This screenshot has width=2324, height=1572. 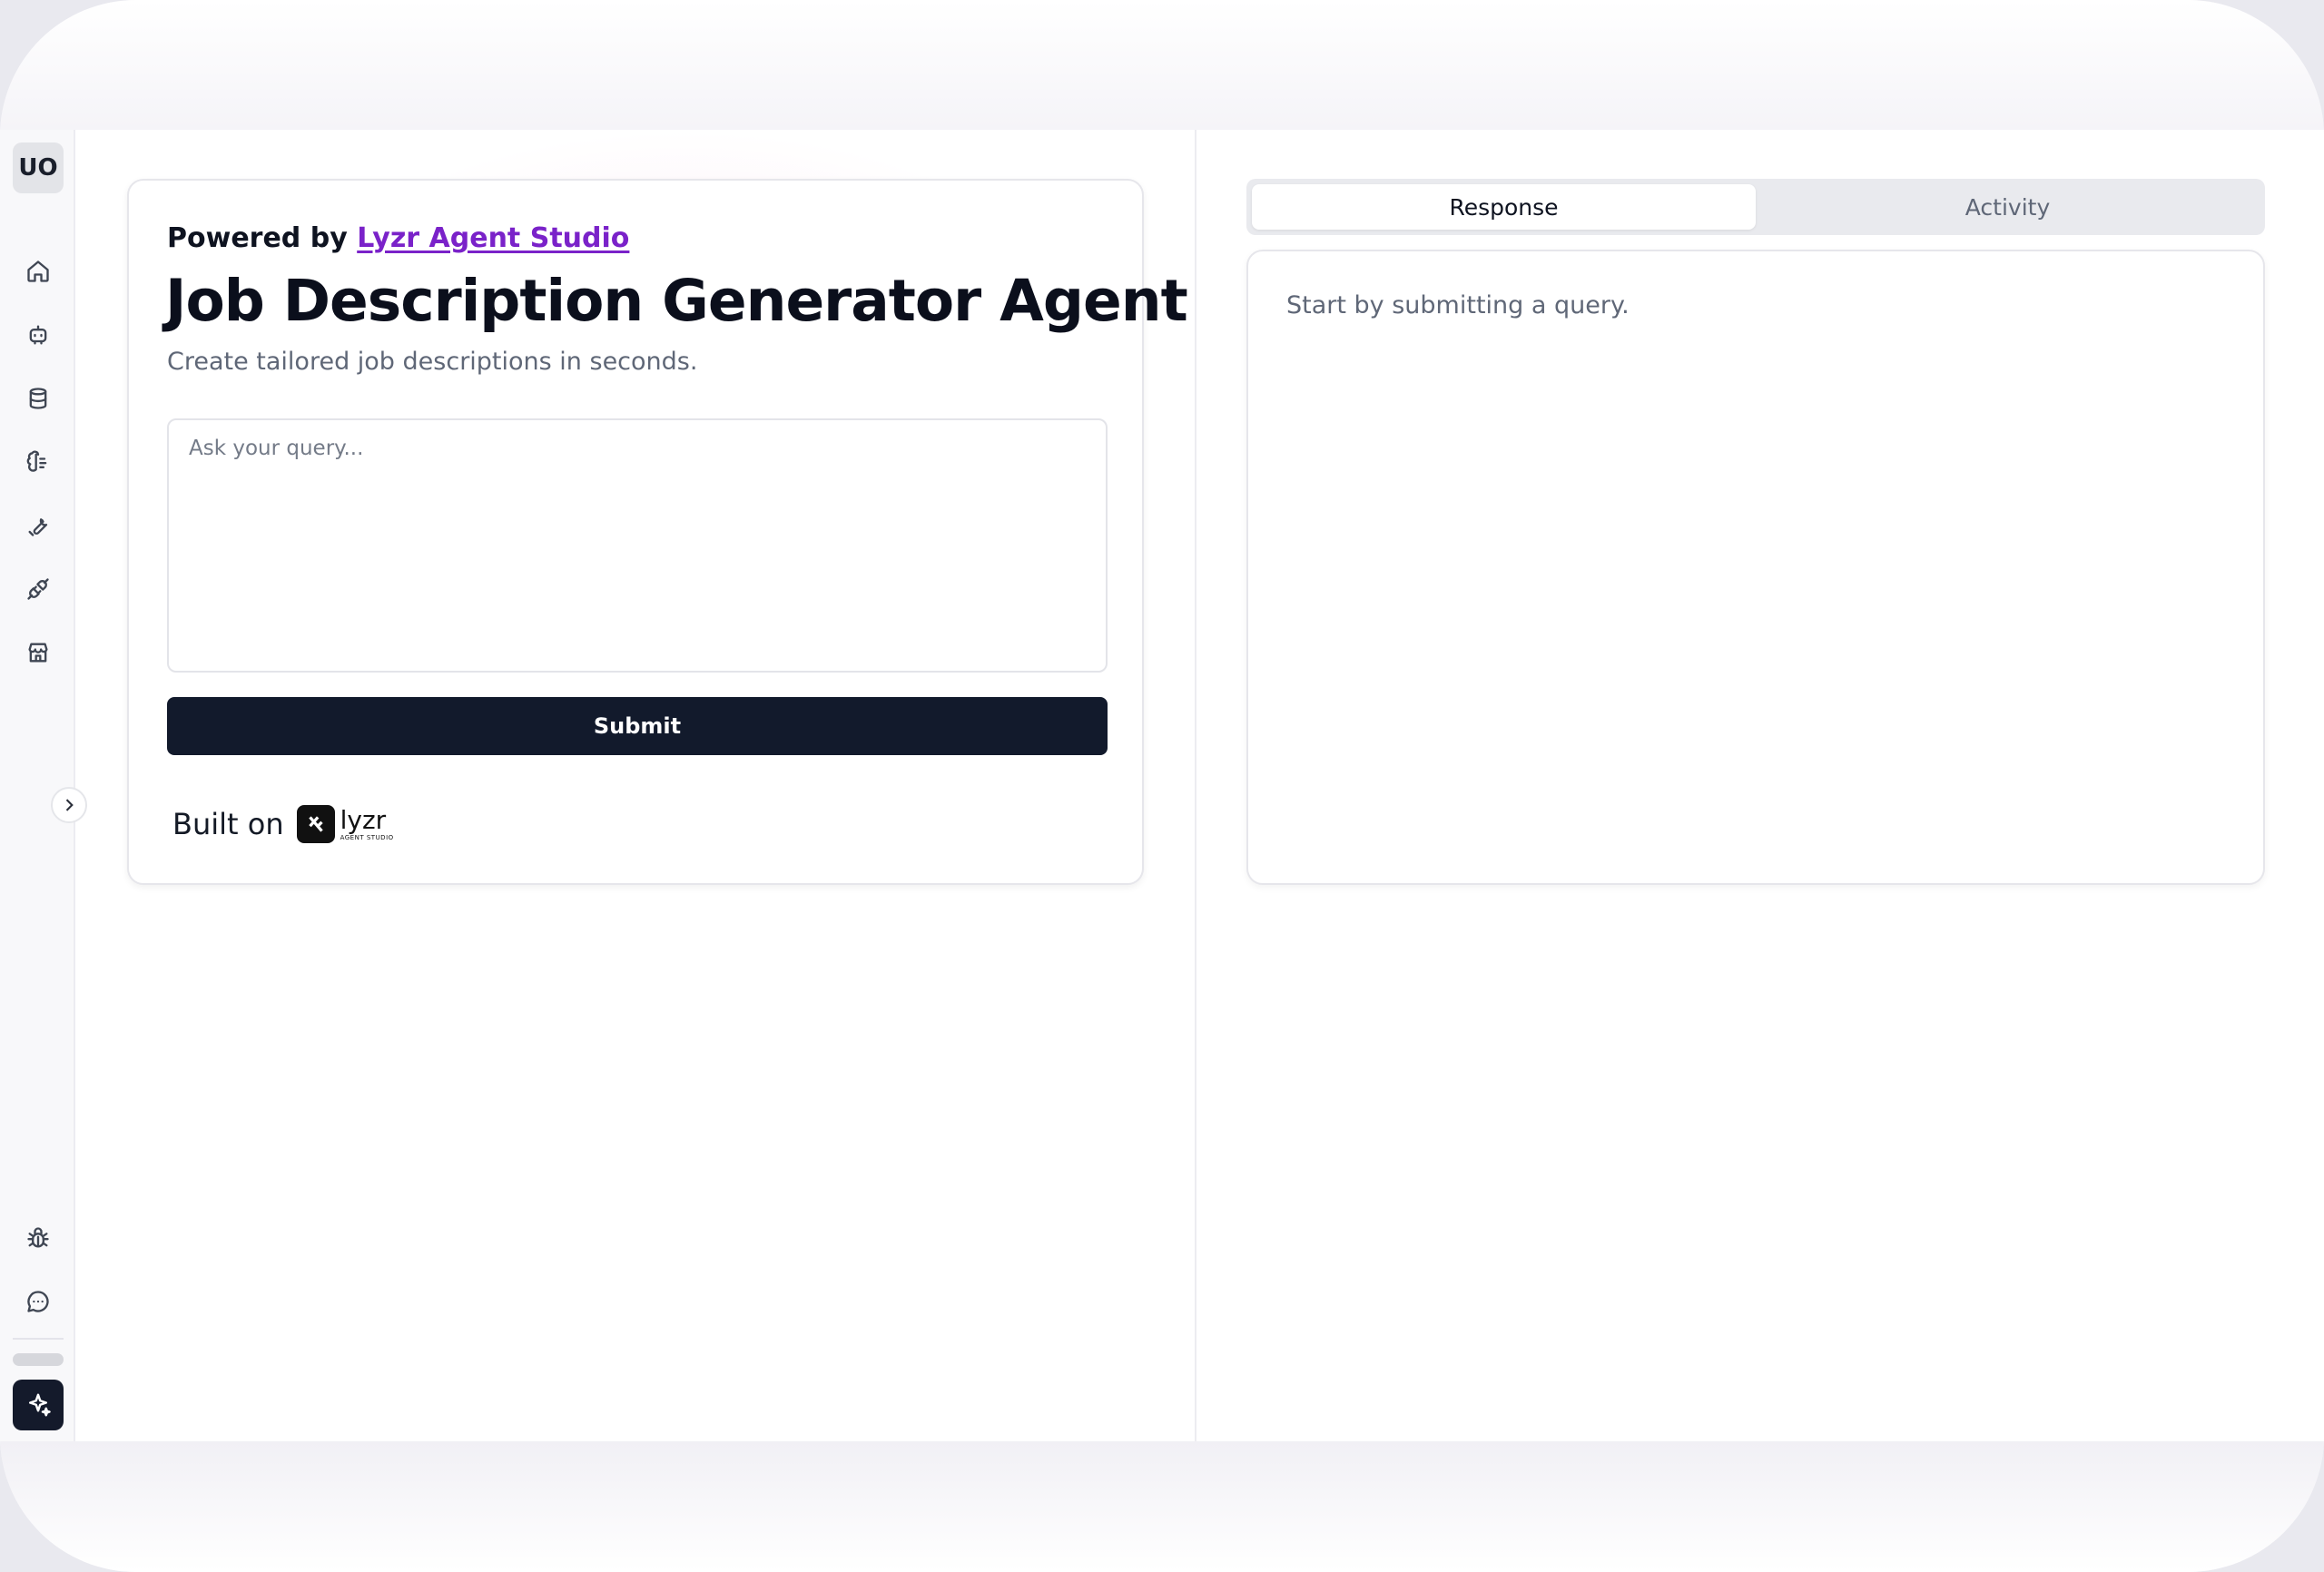 I want to click on bottom-bar, so click(x=1162, y=1506).